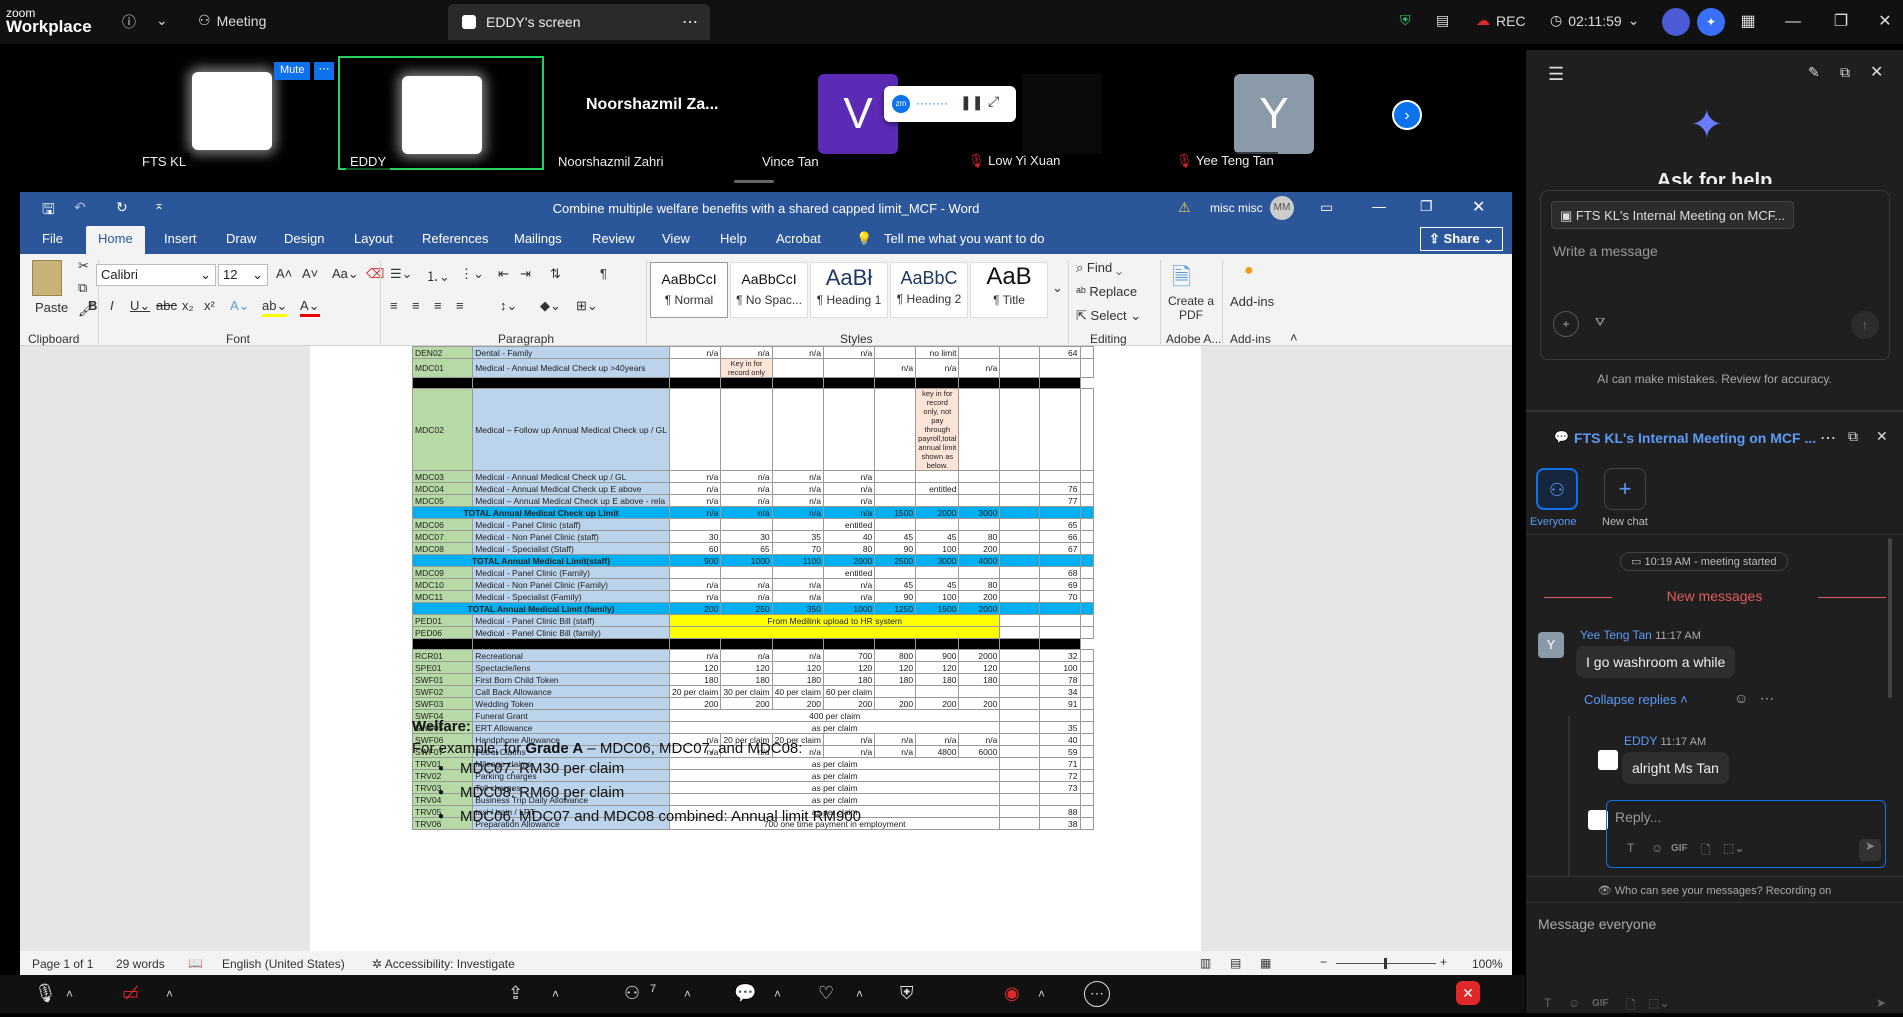  I want to click on accessibility-status: ✲ Accessibility: Investigate, so click(443, 964).